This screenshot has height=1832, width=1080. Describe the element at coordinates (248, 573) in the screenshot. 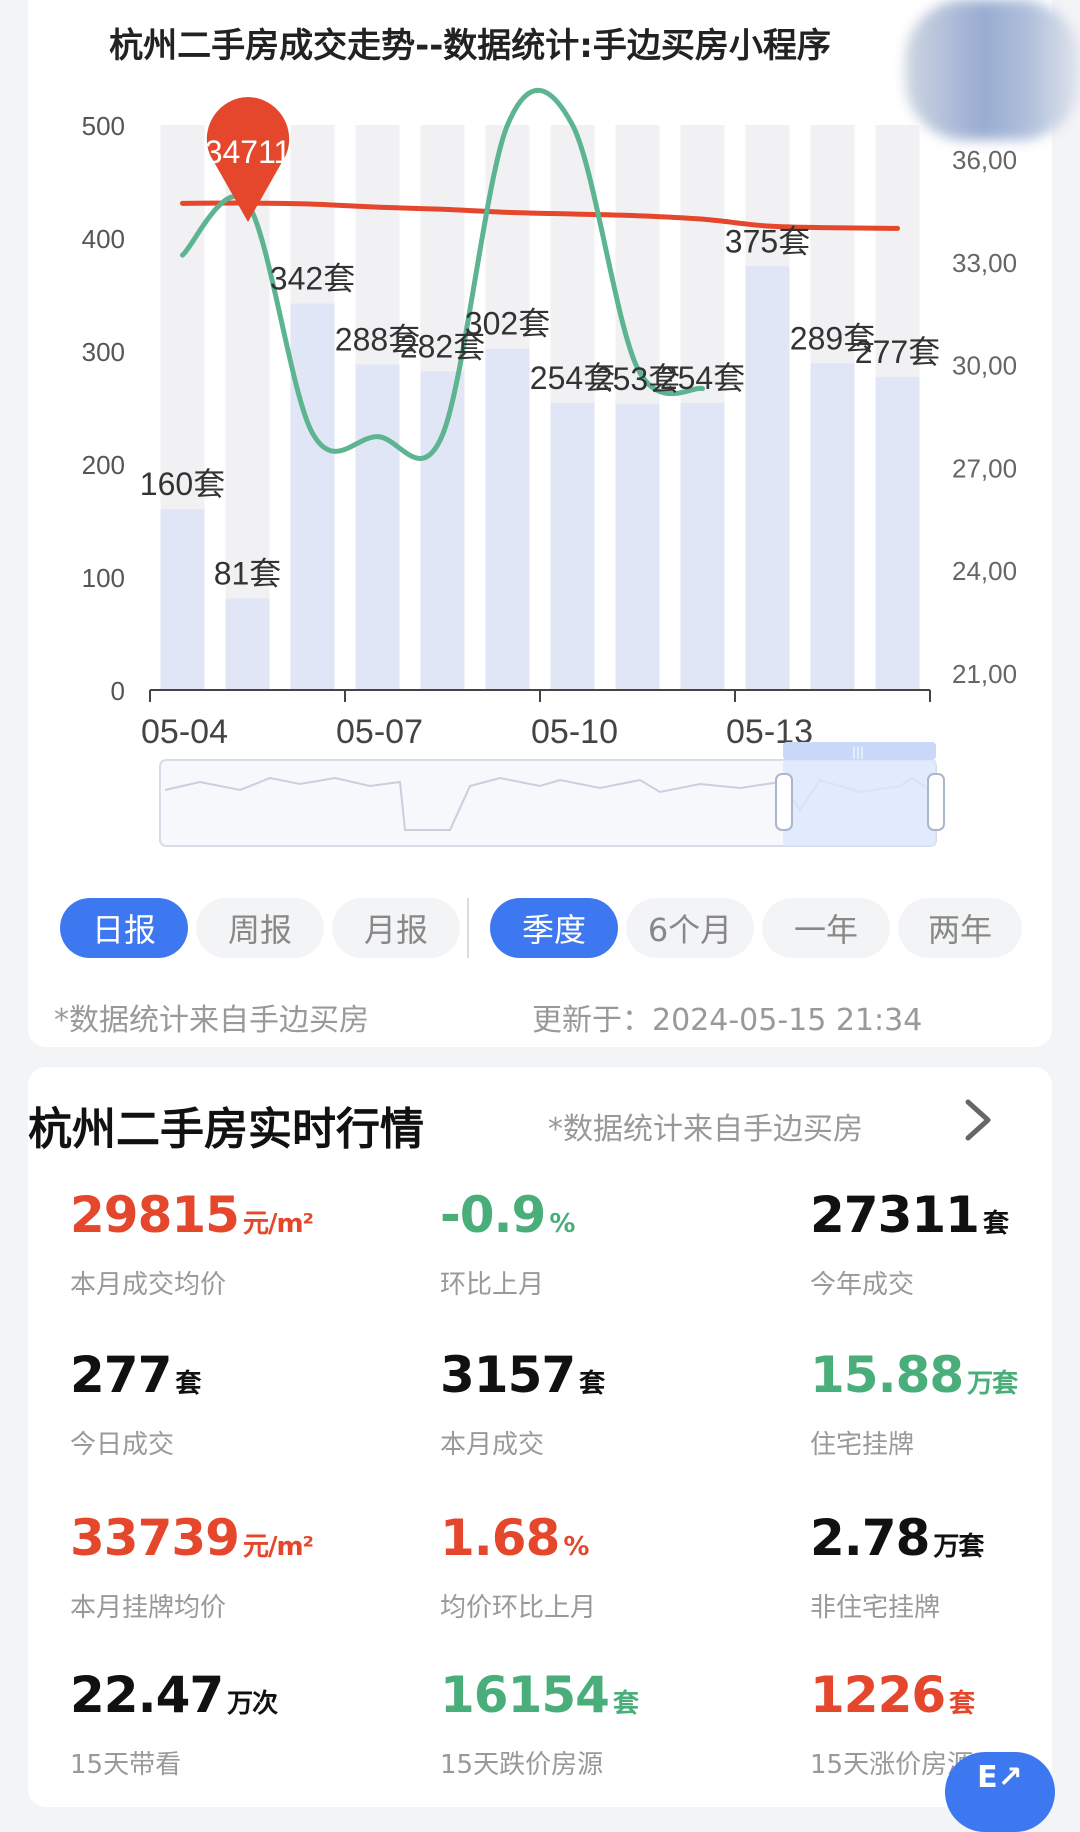

I see `bar-value-label: 81套` at that location.